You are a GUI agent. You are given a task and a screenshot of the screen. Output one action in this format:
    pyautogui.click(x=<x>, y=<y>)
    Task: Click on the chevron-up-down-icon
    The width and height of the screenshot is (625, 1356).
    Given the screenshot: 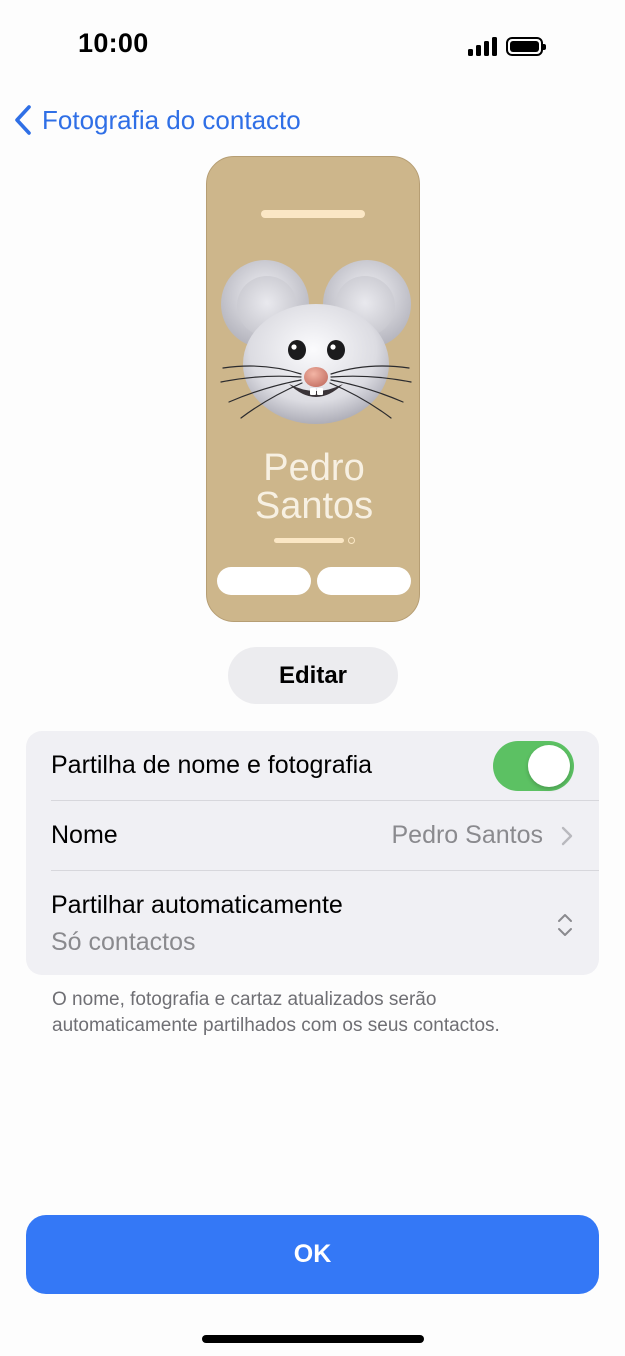 What is the action you would take?
    pyautogui.click(x=565, y=925)
    